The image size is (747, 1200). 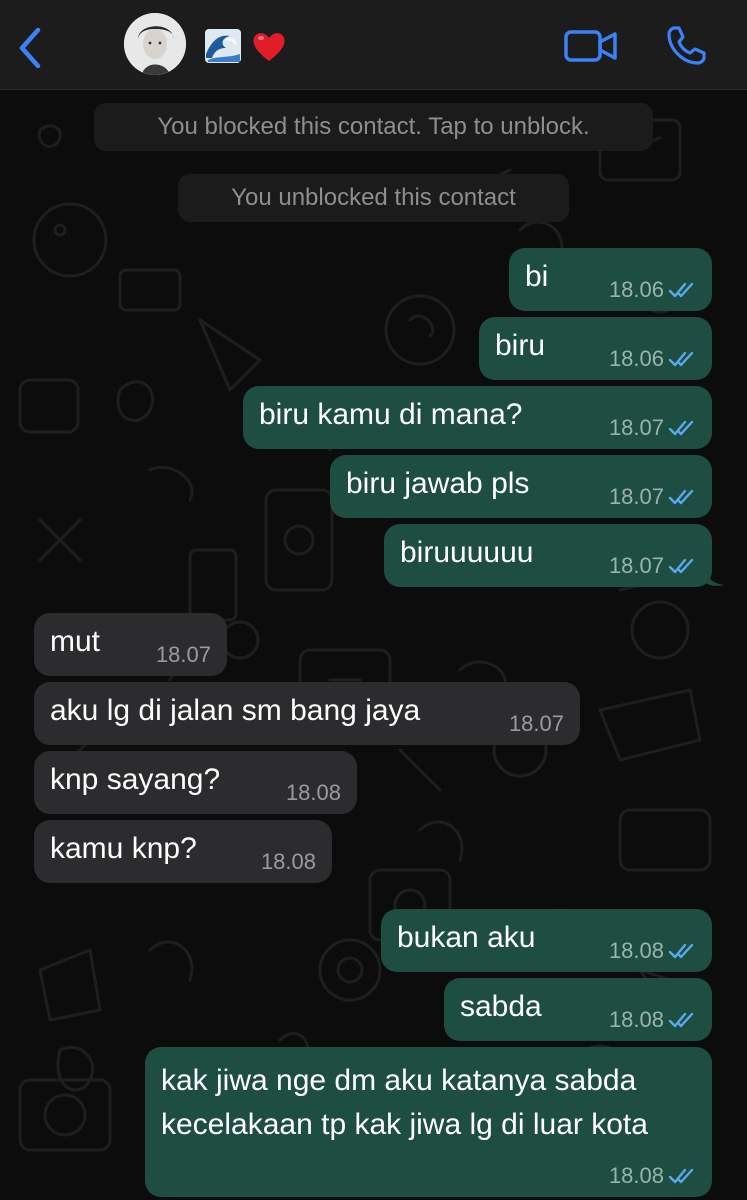 I want to click on message-text: biru jawab pls, so click(x=438, y=483).